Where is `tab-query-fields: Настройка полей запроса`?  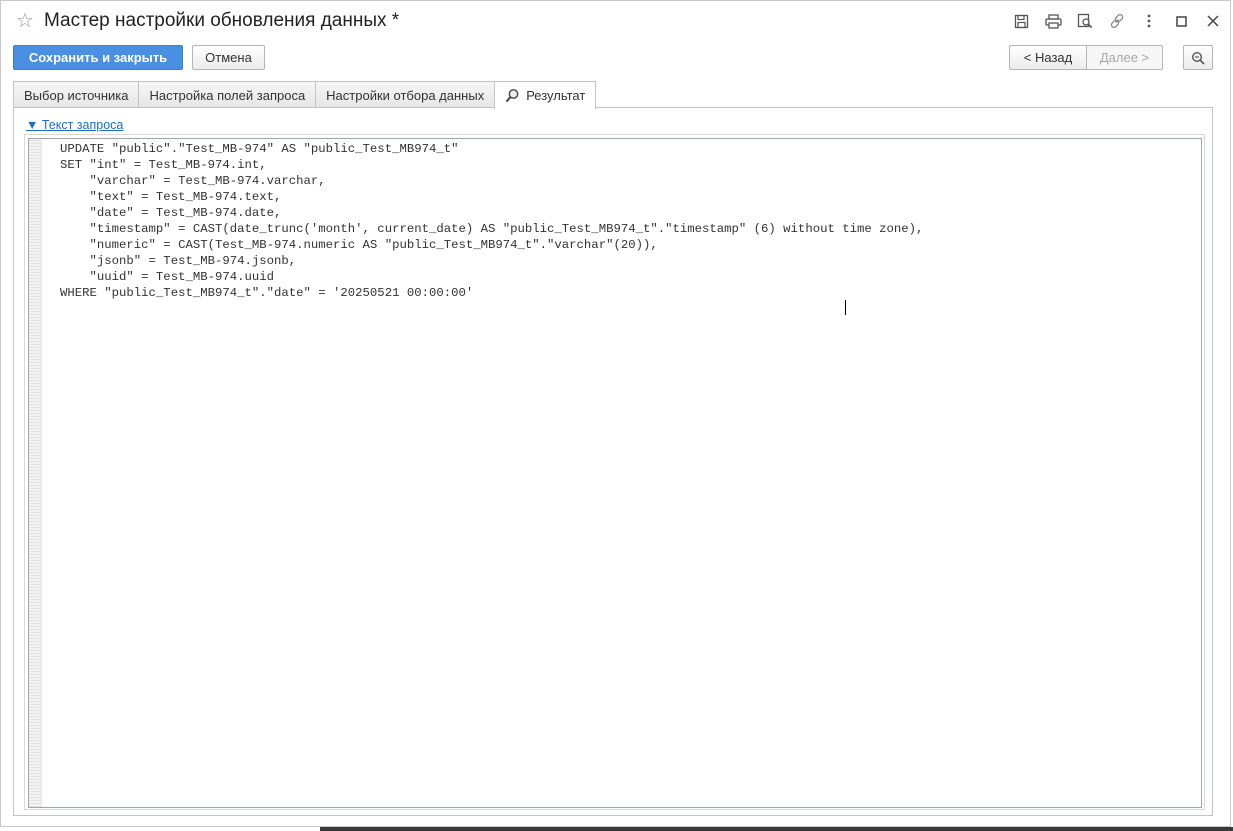
tab-query-fields: Настройка полей запроса is located at coordinates (227, 94).